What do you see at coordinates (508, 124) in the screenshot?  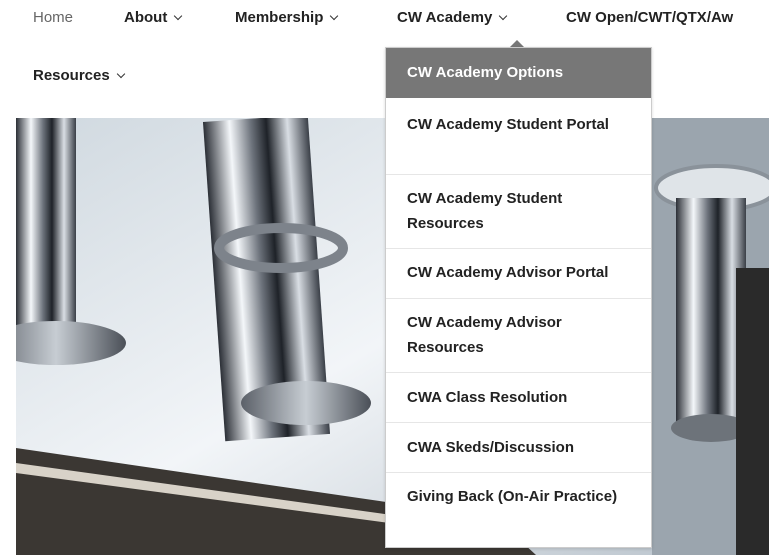 I see `menu-item-label: CW Academy Student Portal` at bounding box center [508, 124].